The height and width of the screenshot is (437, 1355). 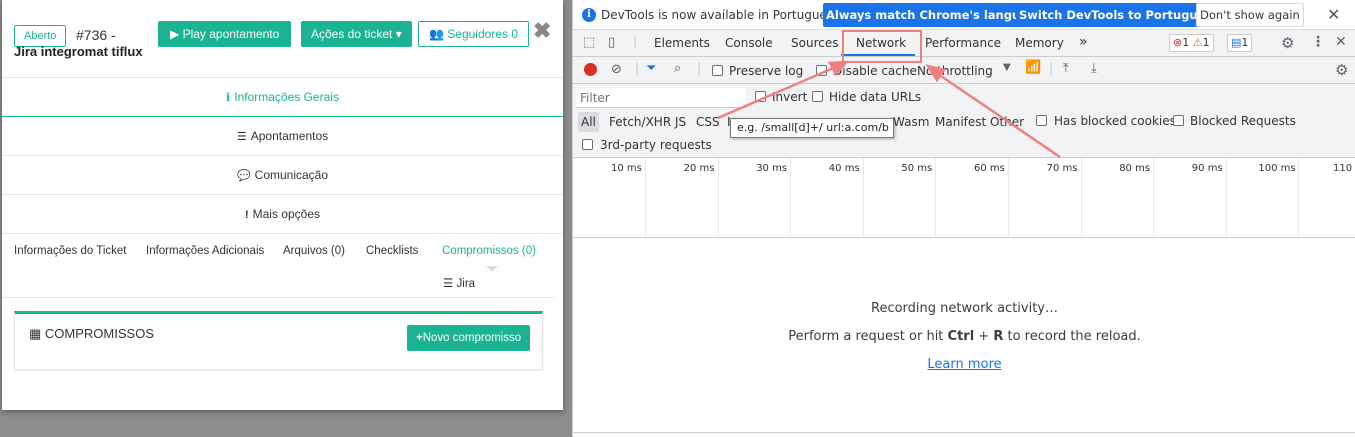 What do you see at coordinates (228, 98) in the screenshot?
I see `info-icon: ℹ` at bounding box center [228, 98].